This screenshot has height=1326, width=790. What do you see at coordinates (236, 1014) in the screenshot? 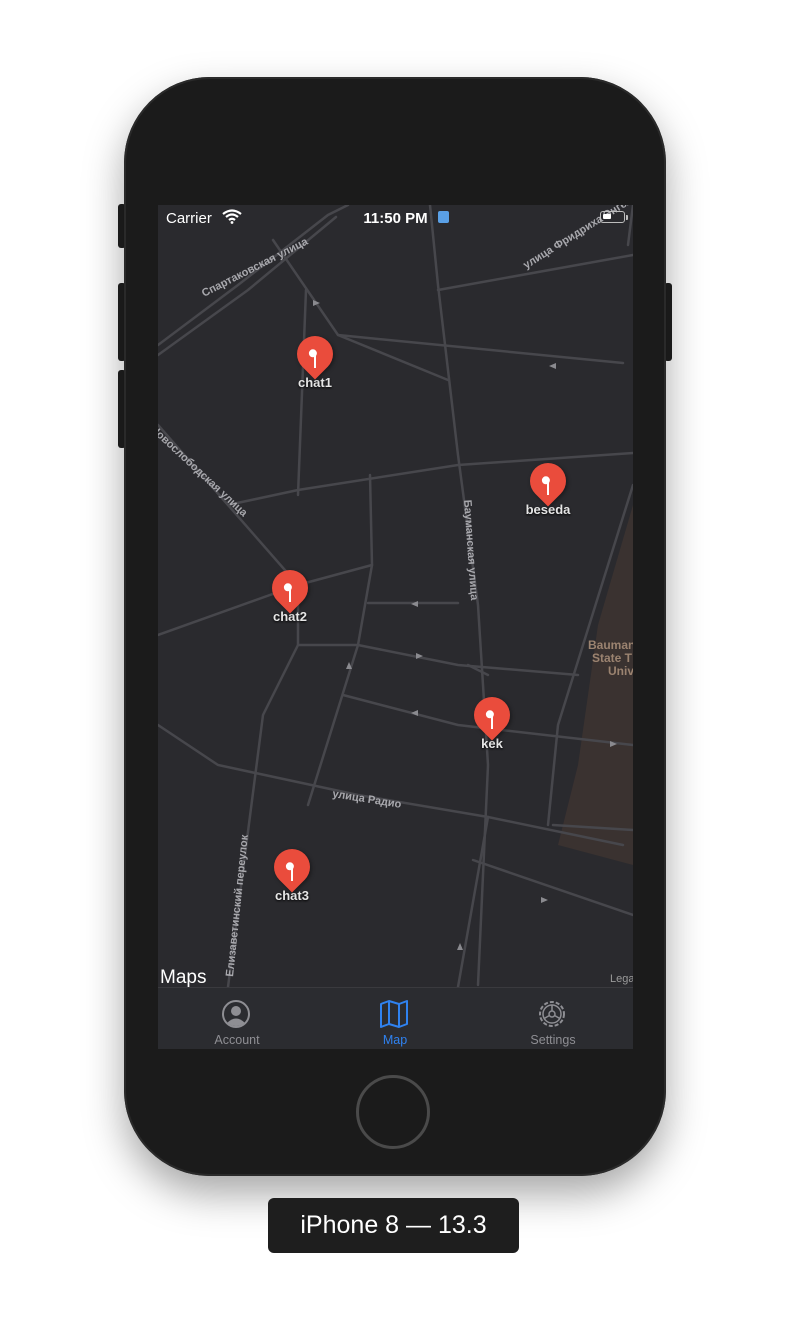
I see `account-icon` at bounding box center [236, 1014].